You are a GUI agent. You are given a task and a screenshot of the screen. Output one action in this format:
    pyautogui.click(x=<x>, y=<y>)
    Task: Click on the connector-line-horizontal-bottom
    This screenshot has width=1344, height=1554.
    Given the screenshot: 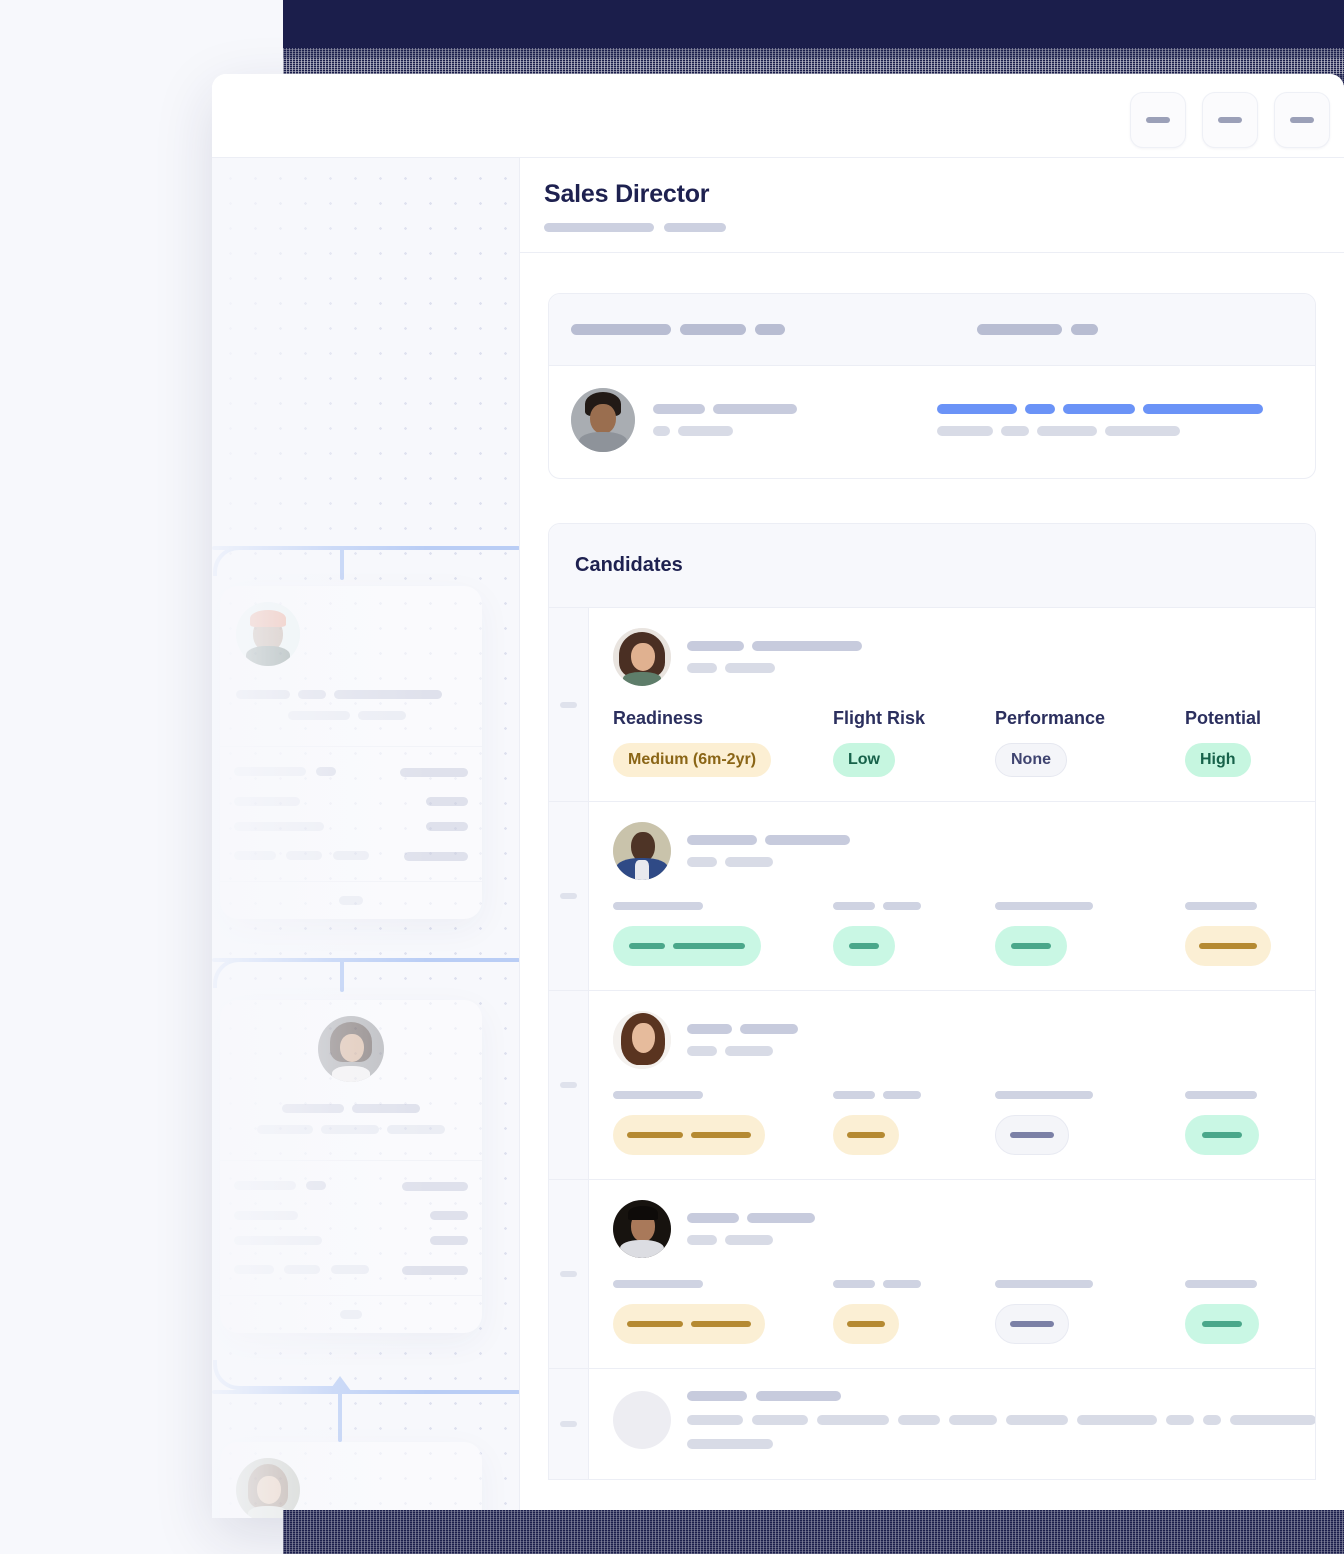 What is the action you would take?
    pyautogui.click(x=365, y=1392)
    